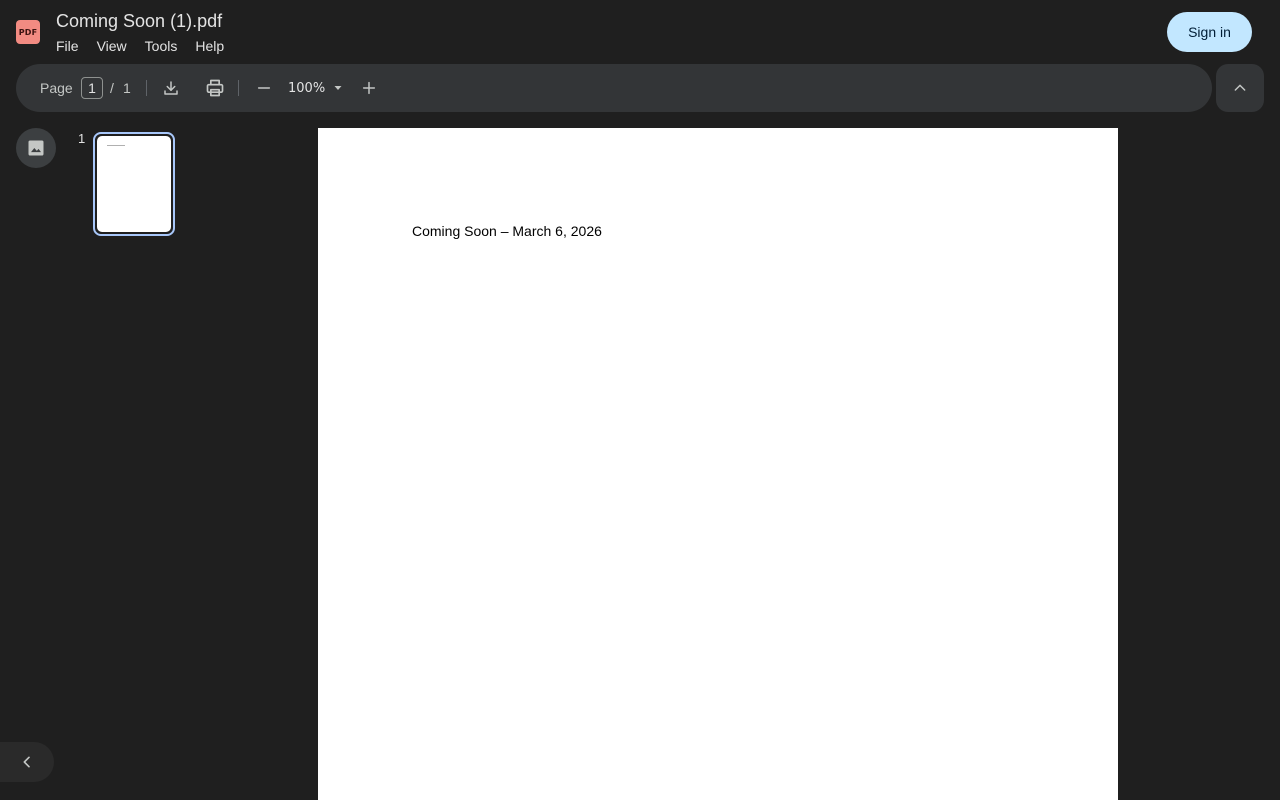 The image size is (1280, 800). What do you see at coordinates (56, 88) in the screenshot?
I see `page-label: Page` at bounding box center [56, 88].